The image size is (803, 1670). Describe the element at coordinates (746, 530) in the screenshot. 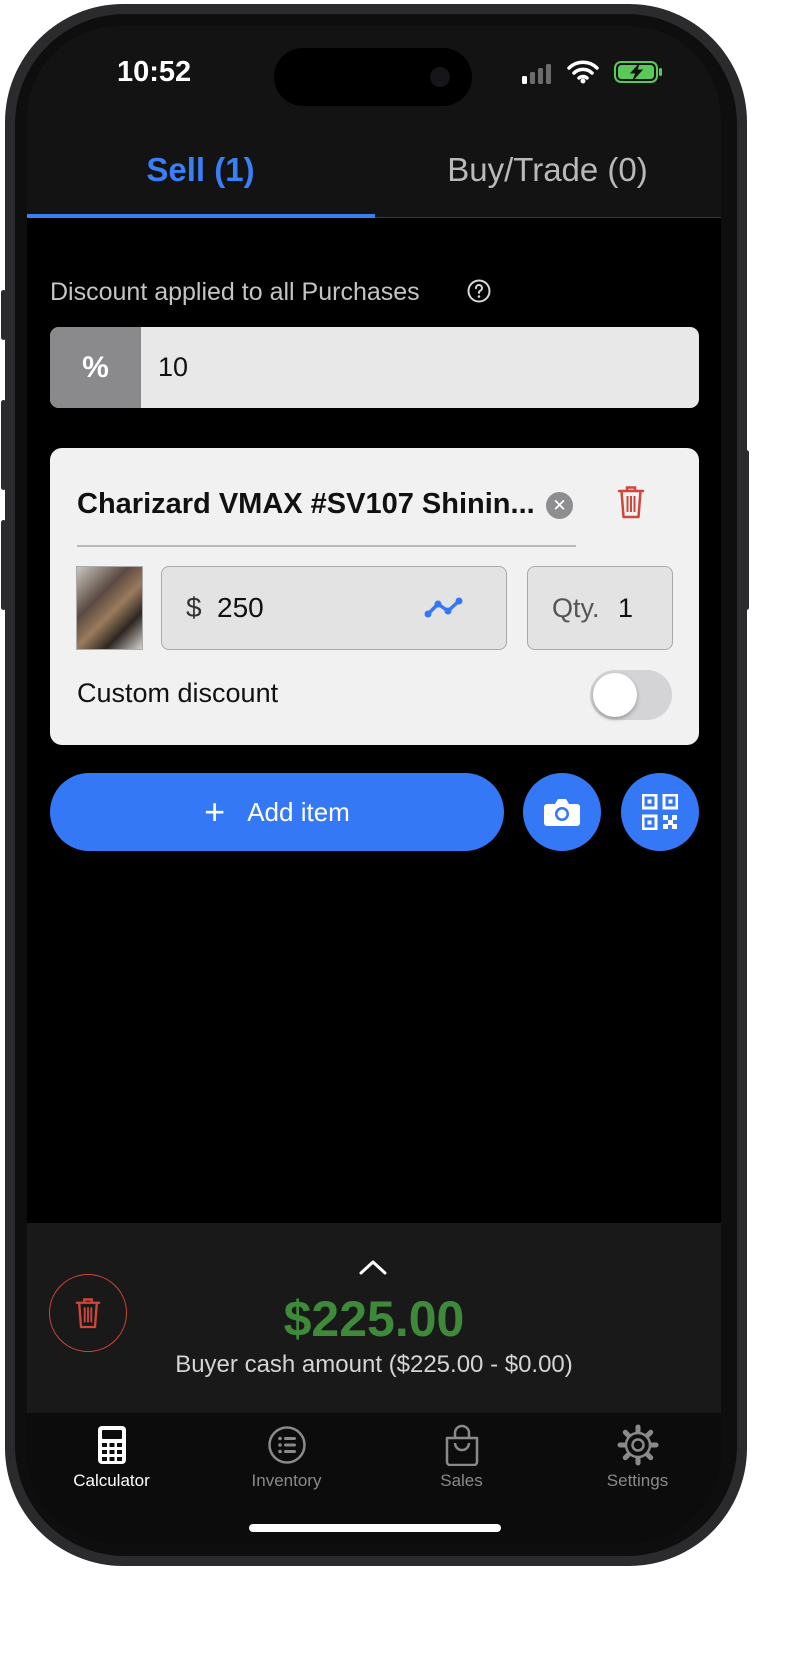

I see `power-button` at that location.